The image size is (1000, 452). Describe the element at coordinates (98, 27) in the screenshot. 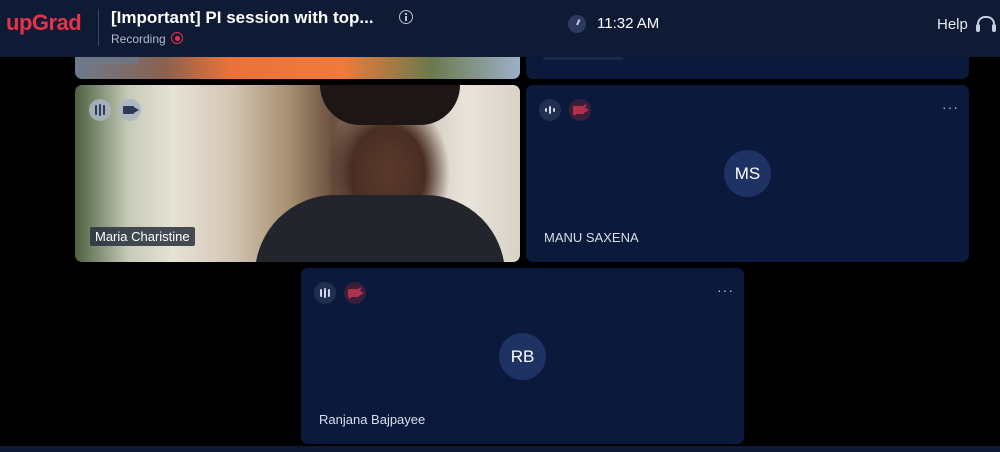

I see `header-divider` at that location.